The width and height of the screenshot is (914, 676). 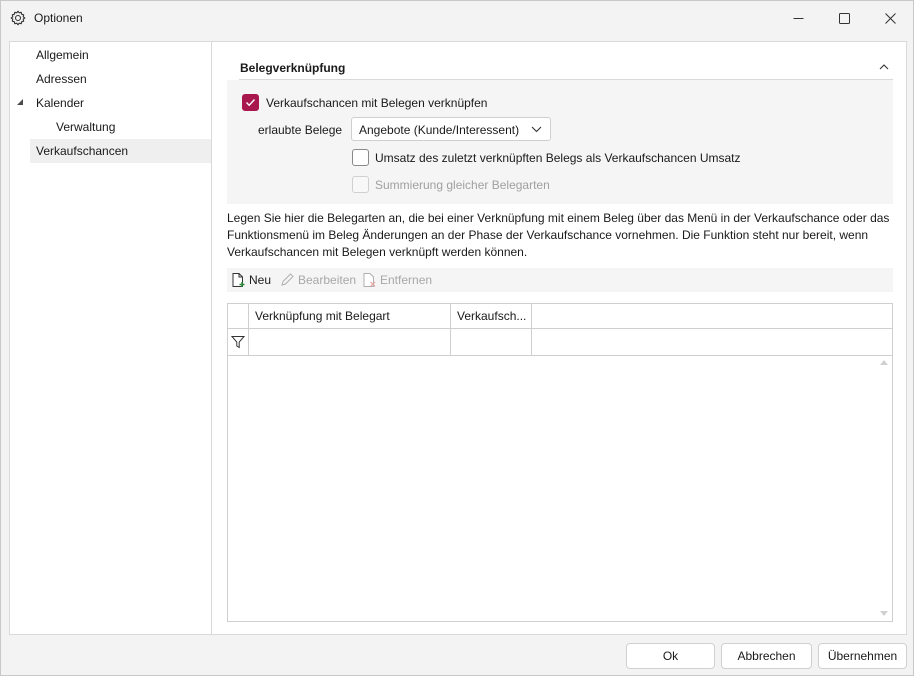 What do you see at coordinates (20, 102) in the screenshot?
I see `tree-expanded-icon` at bounding box center [20, 102].